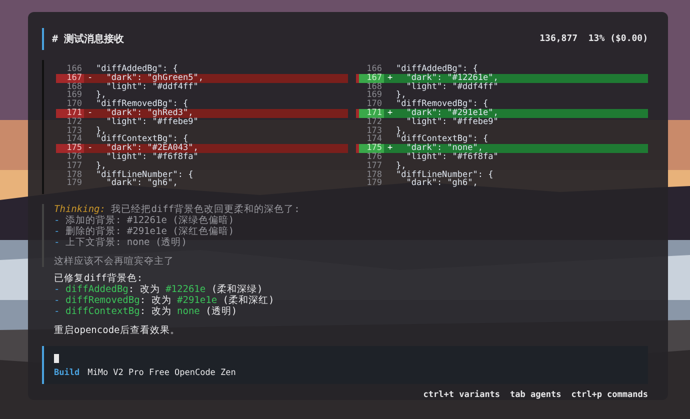 This screenshot has width=690, height=419. Describe the element at coordinates (345, 365) in the screenshot. I see `prompt-input: Build MiMo V2 Pro Free OpenCode Zen` at that location.